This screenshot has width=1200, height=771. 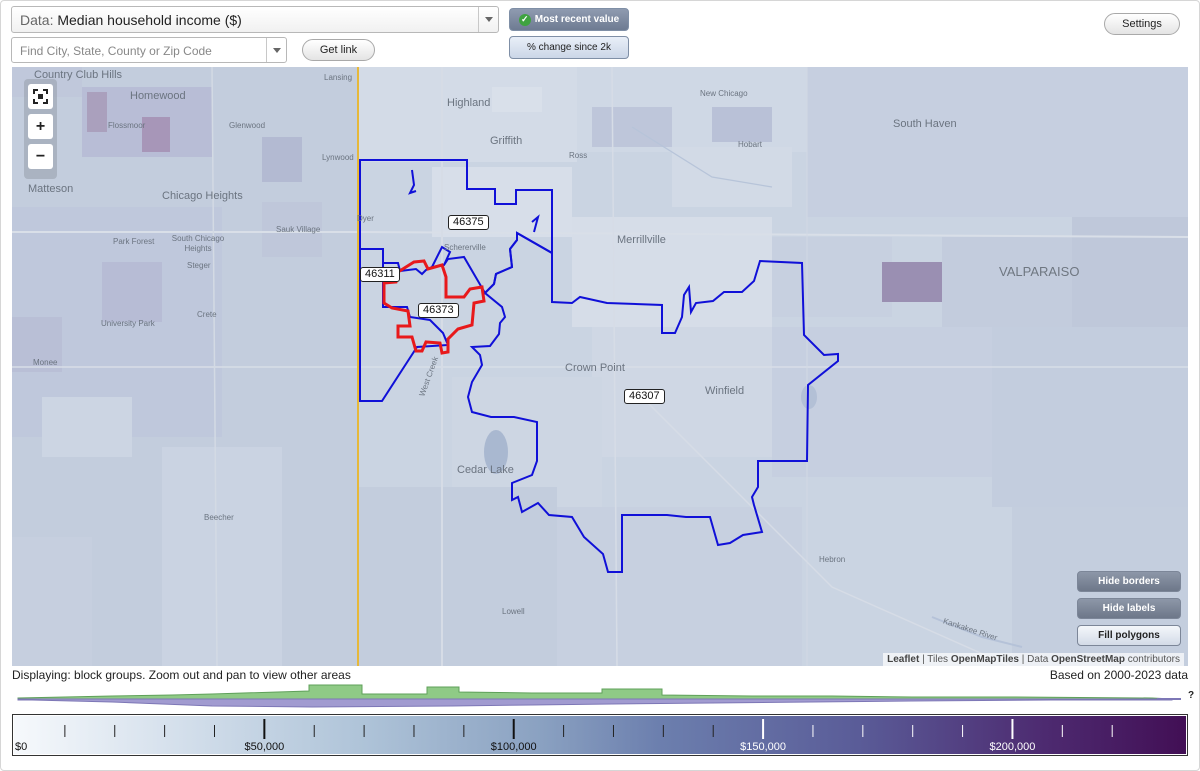 I want to click on zip-label: 46375, so click(x=468, y=222).